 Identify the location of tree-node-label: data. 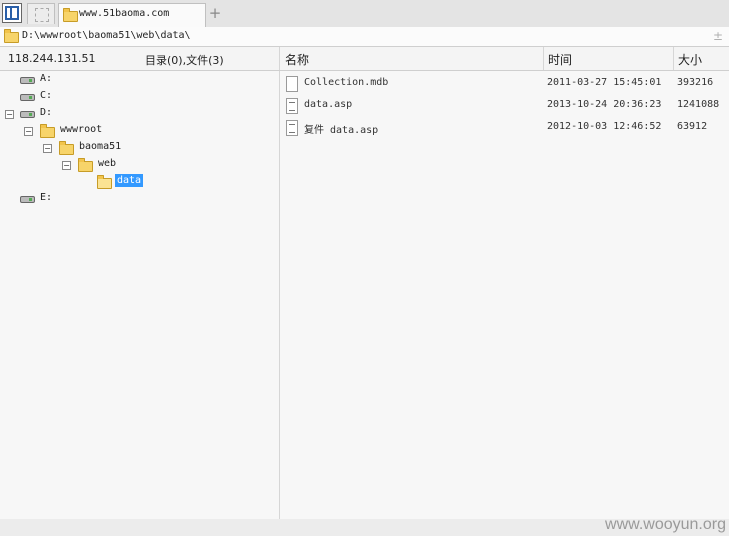
(129, 180).